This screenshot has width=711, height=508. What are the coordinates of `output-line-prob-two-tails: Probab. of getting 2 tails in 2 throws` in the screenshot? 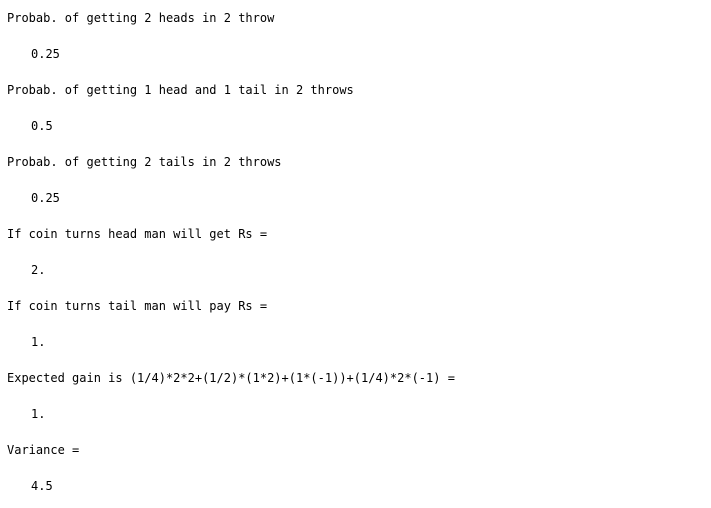 It's located at (144, 162).